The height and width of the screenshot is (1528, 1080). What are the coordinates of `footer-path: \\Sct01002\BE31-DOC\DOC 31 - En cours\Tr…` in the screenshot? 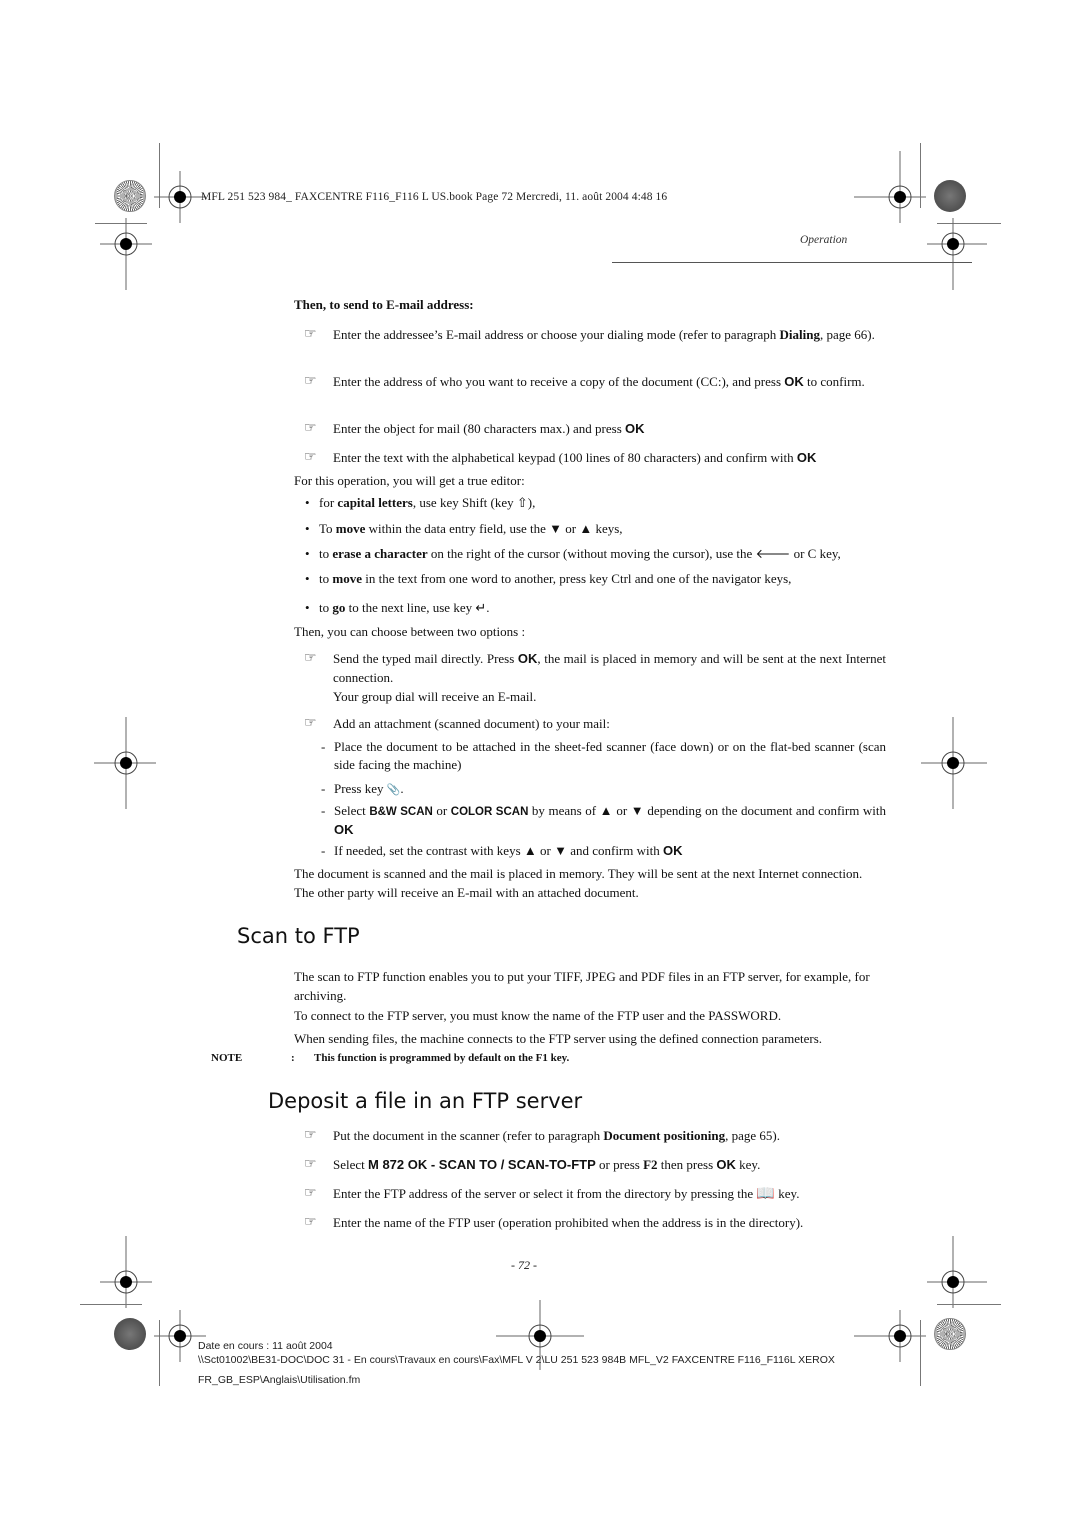 It's located at (516, 1360).